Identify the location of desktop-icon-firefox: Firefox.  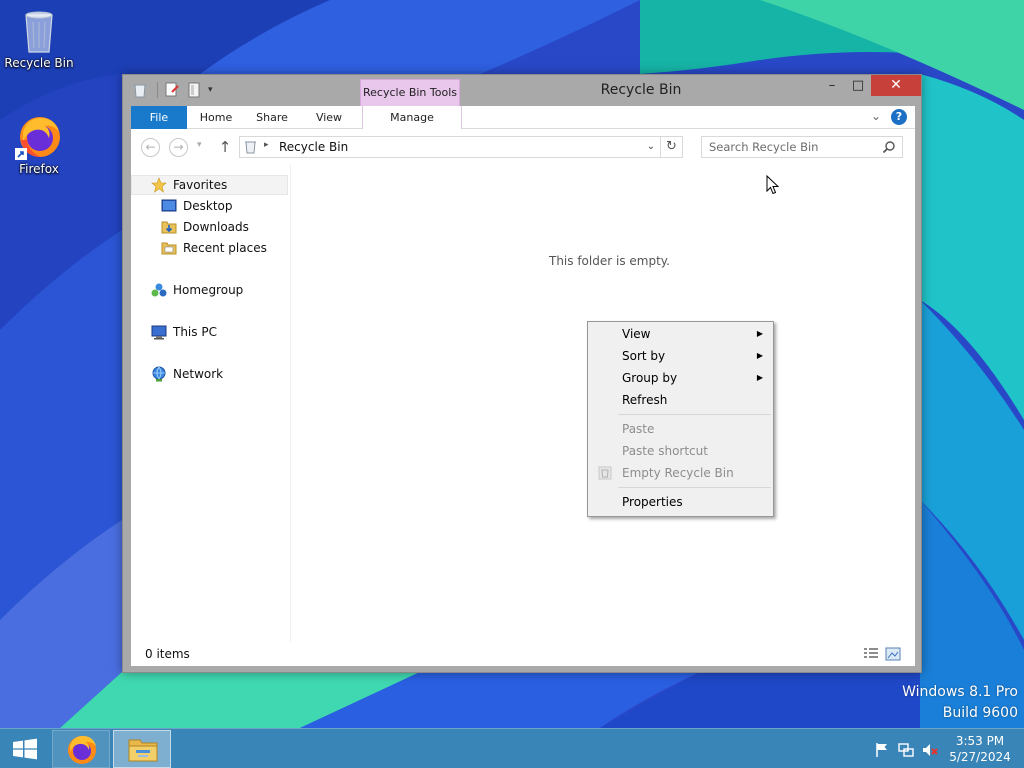
(39, 144).